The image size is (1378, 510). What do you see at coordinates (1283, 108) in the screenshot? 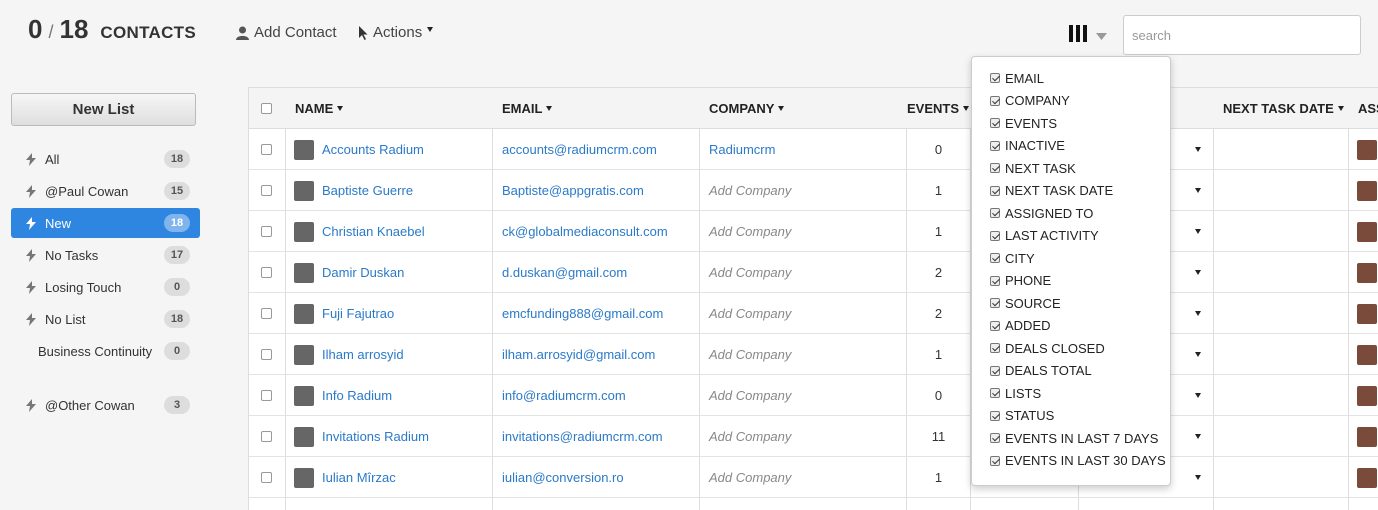
I see `column-header-next-task-date: NEXT TASK DATE` at bounding box center [1283, 108].